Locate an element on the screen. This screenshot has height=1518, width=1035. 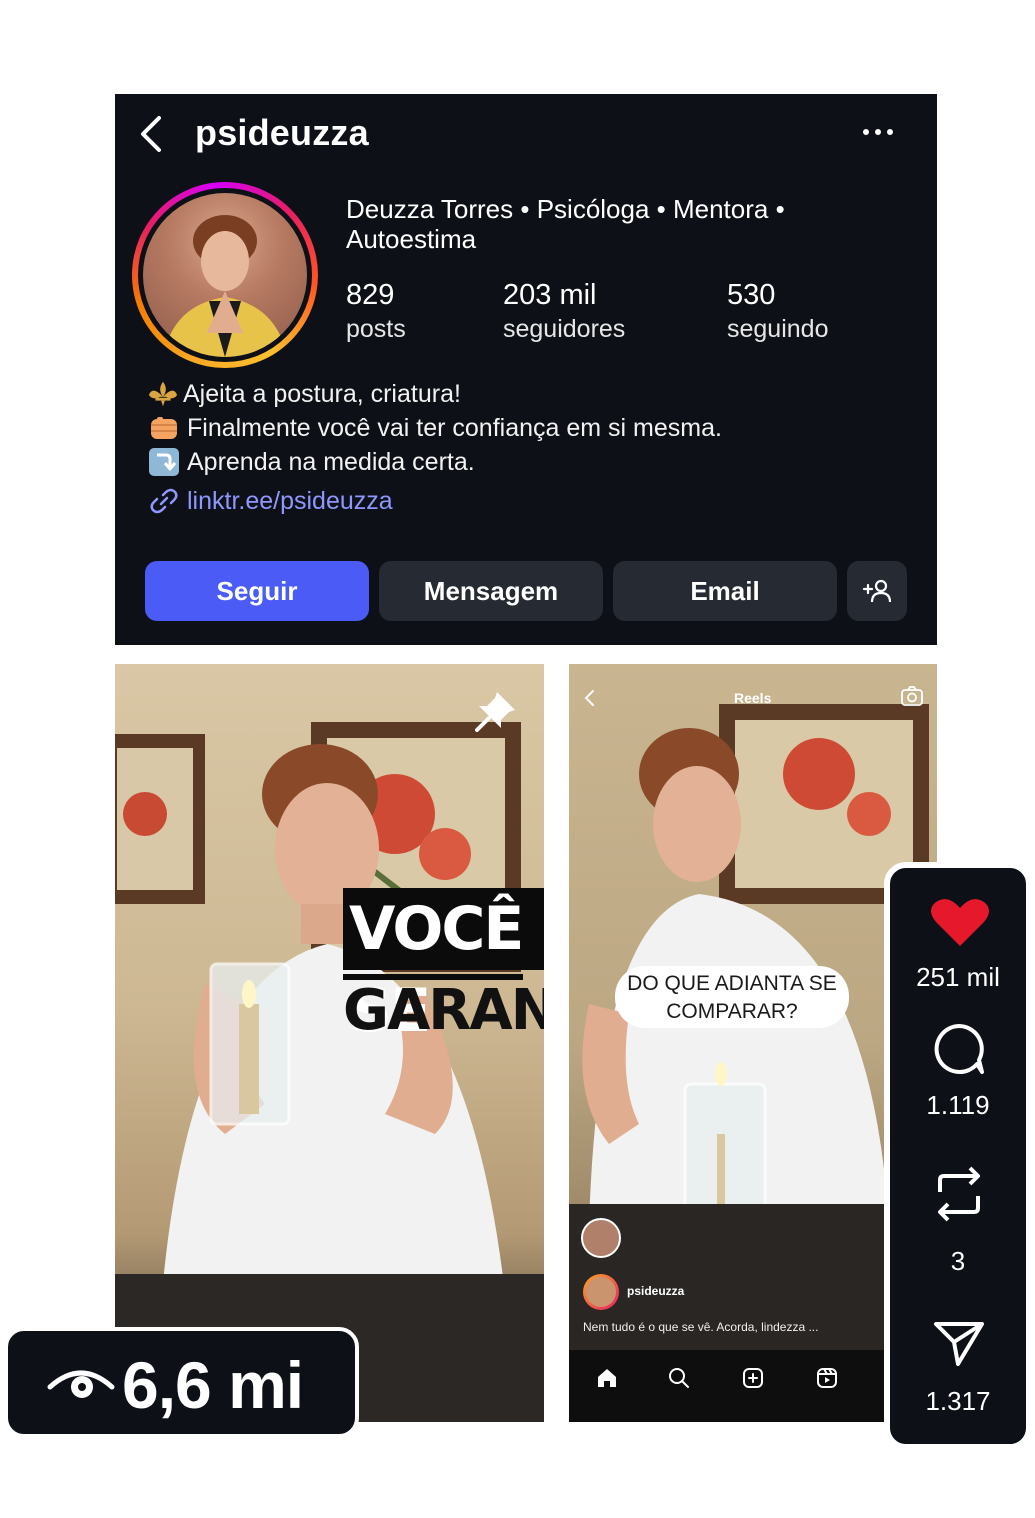
reposts-count: 3 is located at coordinates (958, 1261).